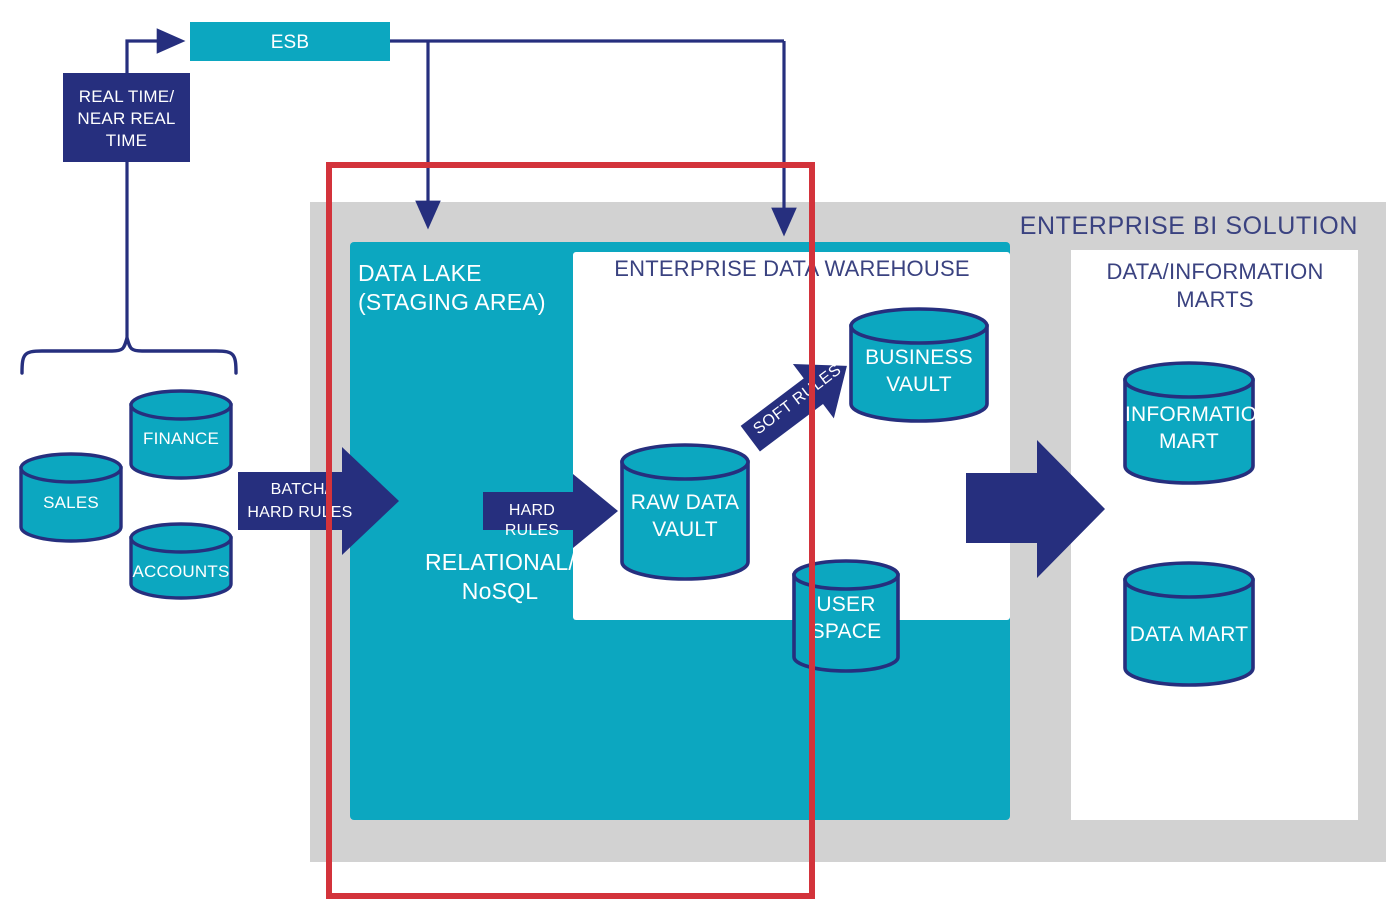 Image resolution: width=1386 pixels, height=908 pixels. What do you see at coordinates (1214, 535) in the screenshot?
I see `marts-panel` at bounding box center [1214, 535].